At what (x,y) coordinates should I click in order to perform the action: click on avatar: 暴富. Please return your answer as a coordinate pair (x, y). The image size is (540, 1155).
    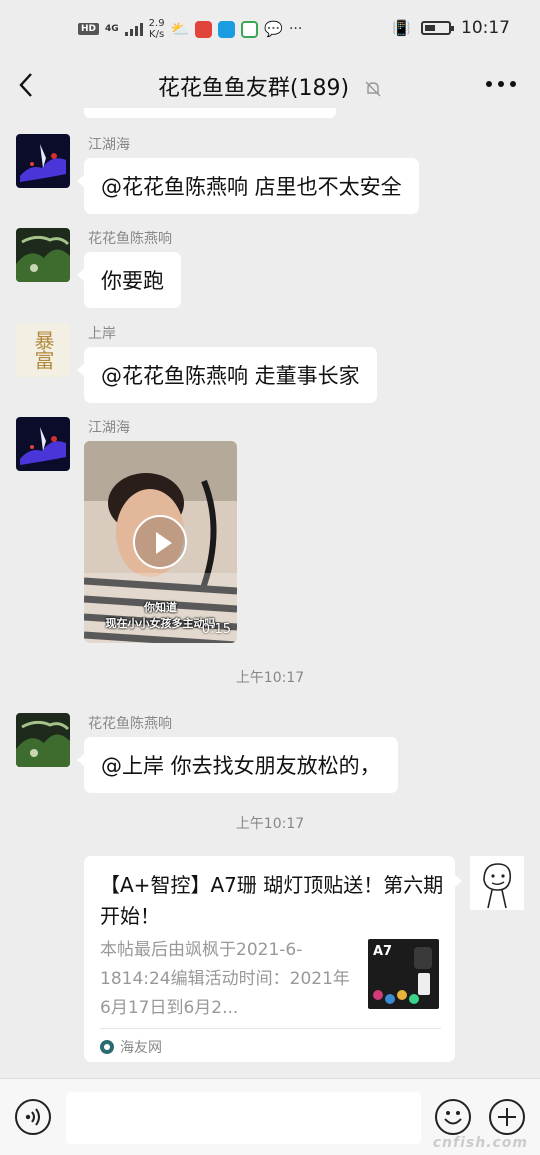
    Looking at the image, I should click on (43, 350).